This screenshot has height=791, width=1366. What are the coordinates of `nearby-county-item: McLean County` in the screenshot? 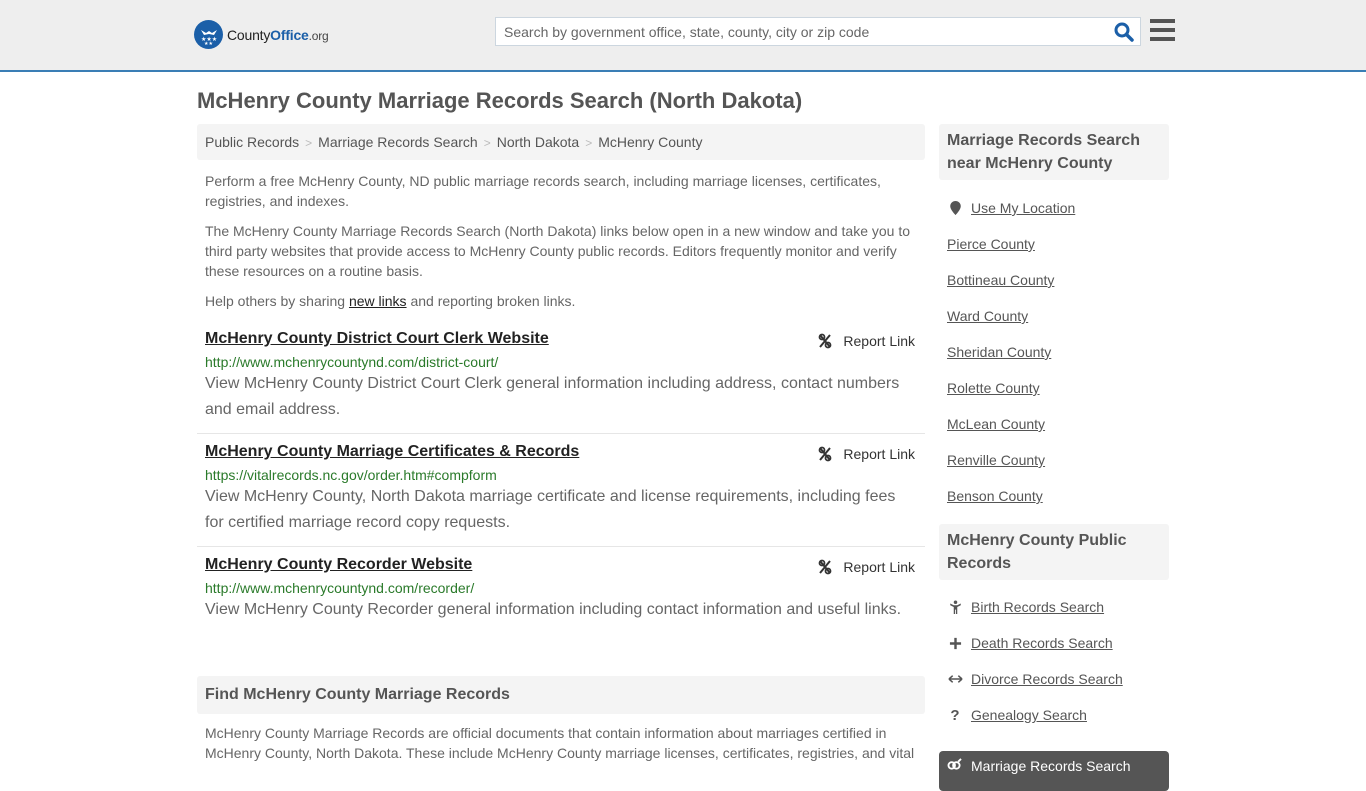 It's located at (1054, 424).